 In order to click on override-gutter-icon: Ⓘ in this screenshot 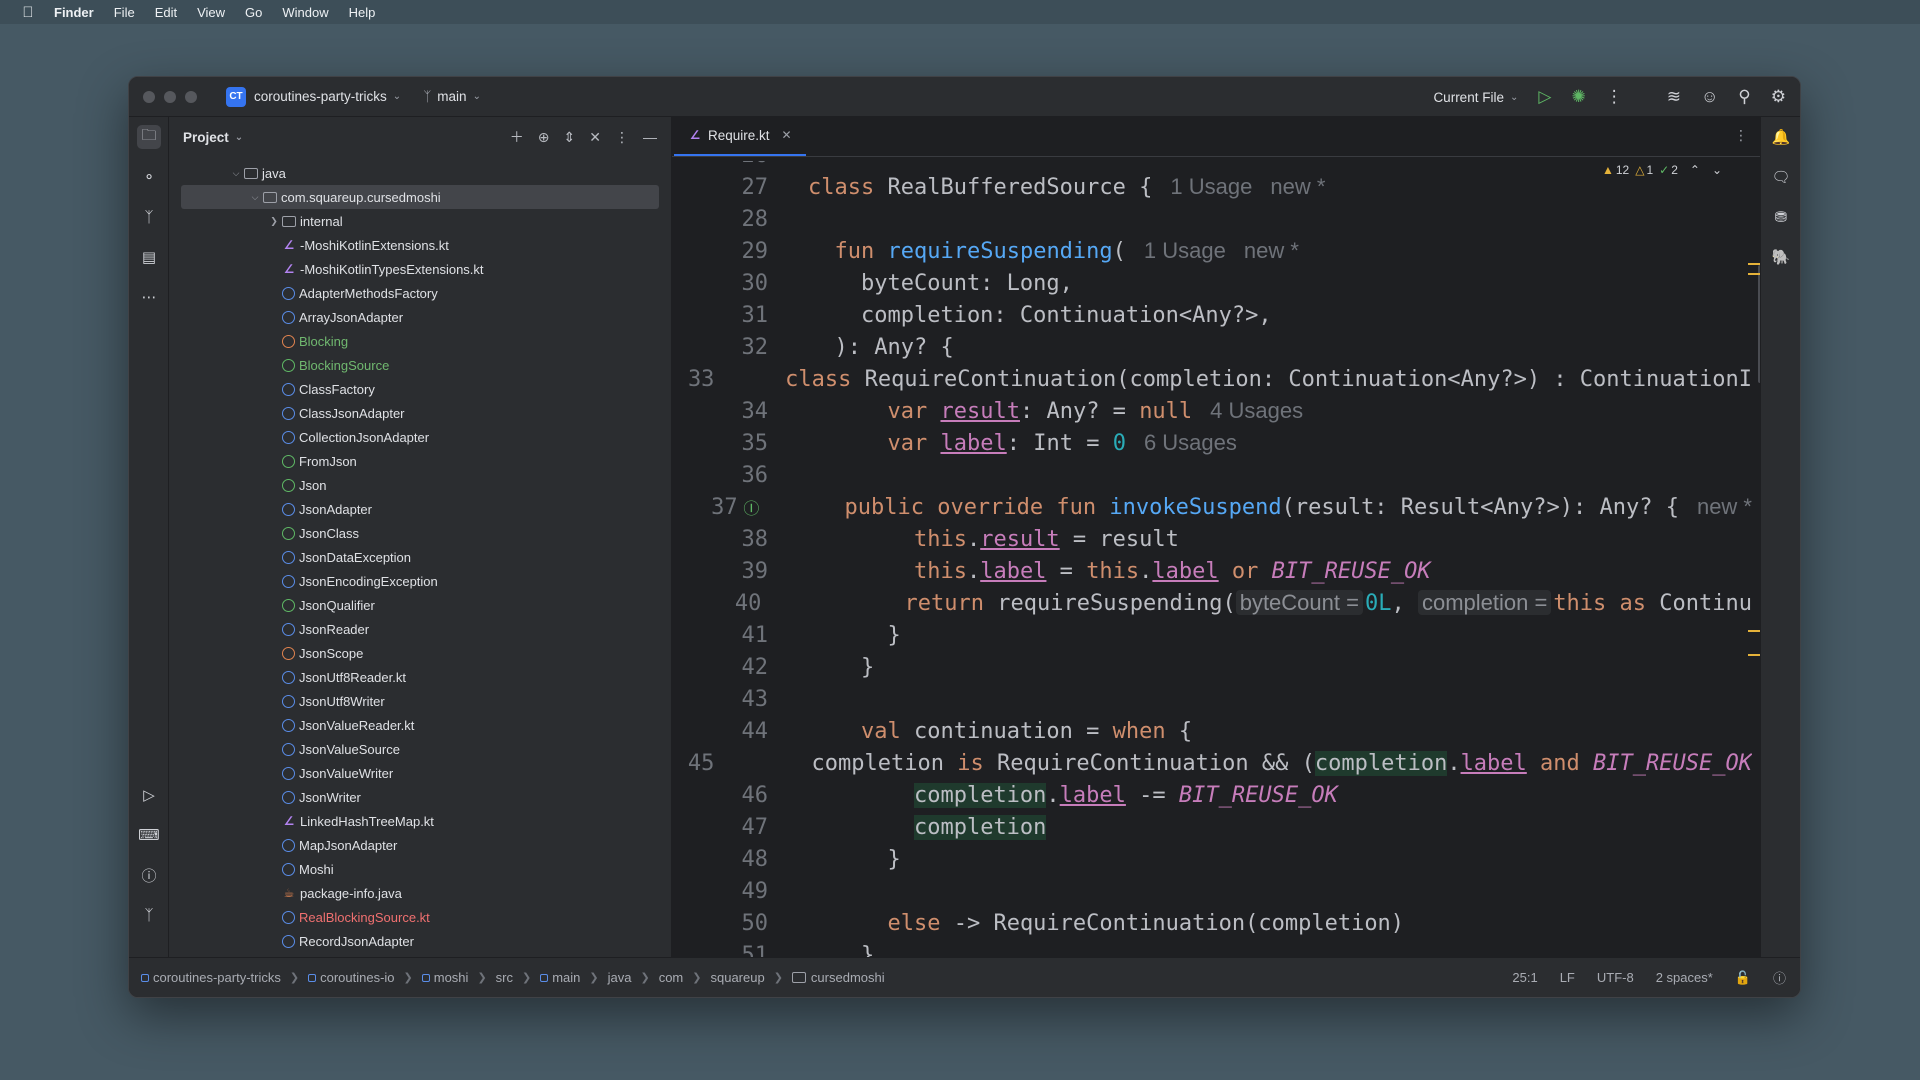, I will do `click(751, 507)`.